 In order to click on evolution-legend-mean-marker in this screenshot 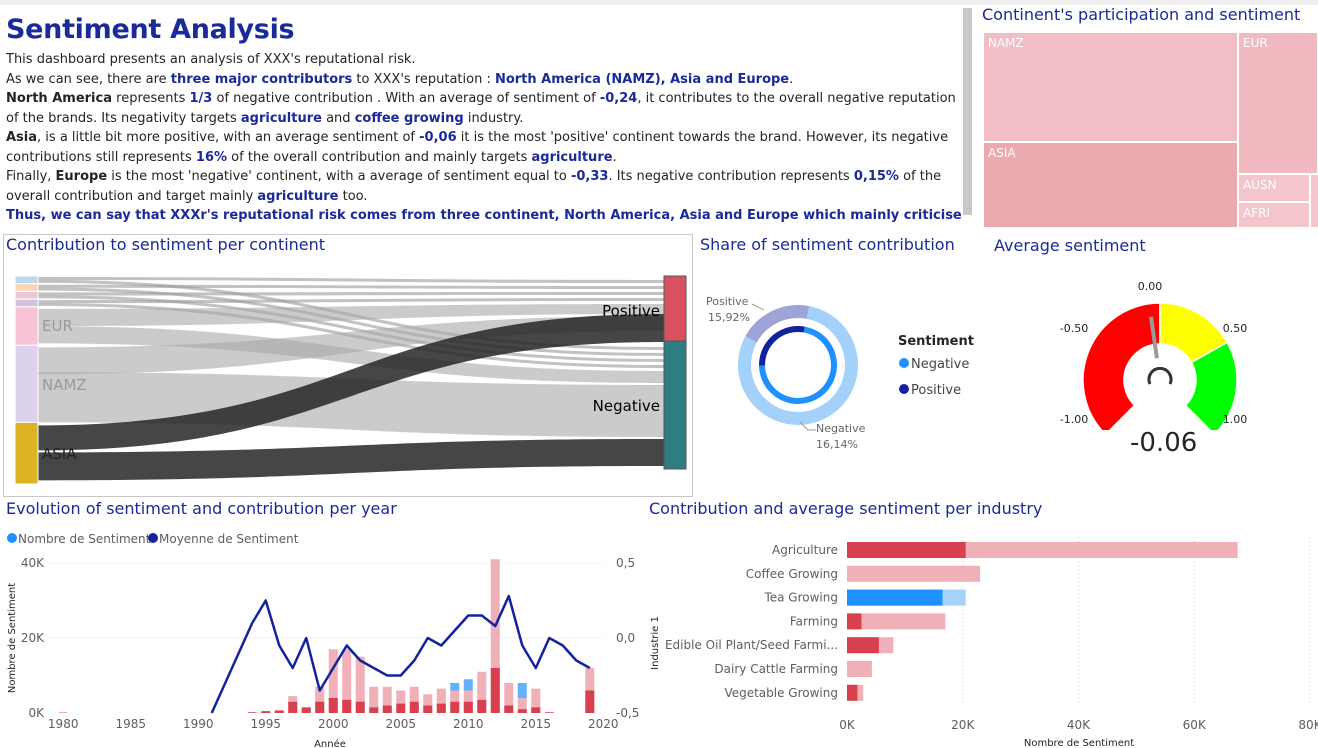, I will do `click(153, 538)`.